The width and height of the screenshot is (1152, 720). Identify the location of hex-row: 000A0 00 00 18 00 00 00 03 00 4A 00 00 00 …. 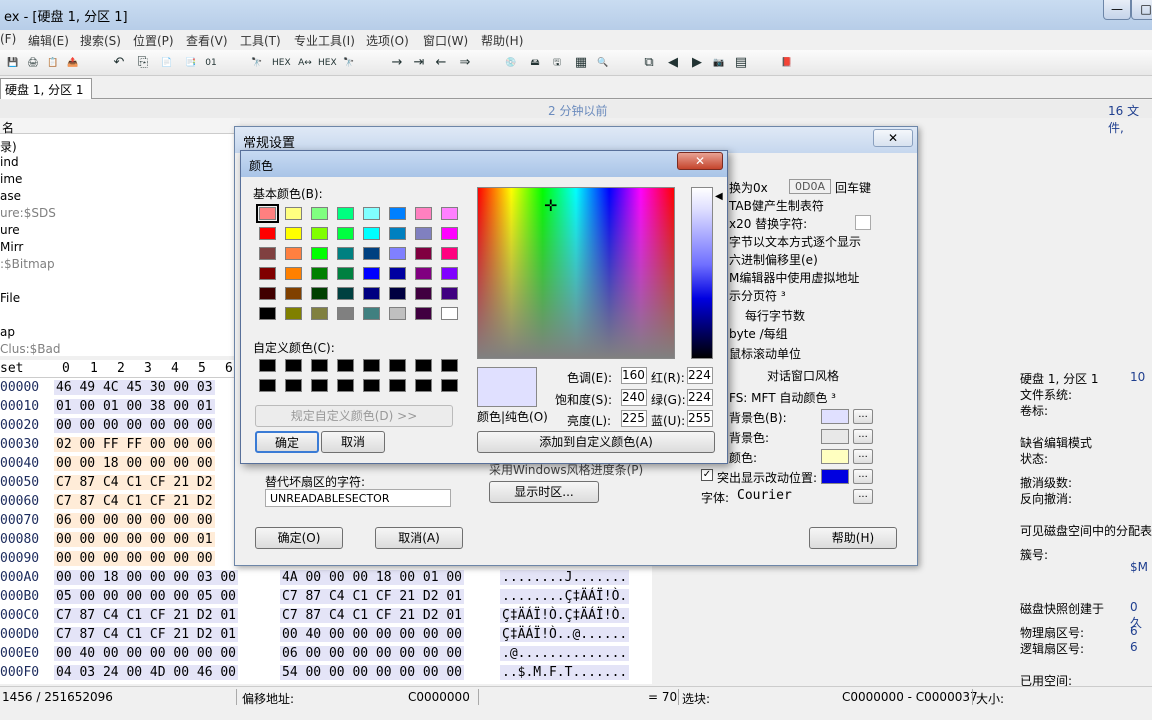
(330, 577).